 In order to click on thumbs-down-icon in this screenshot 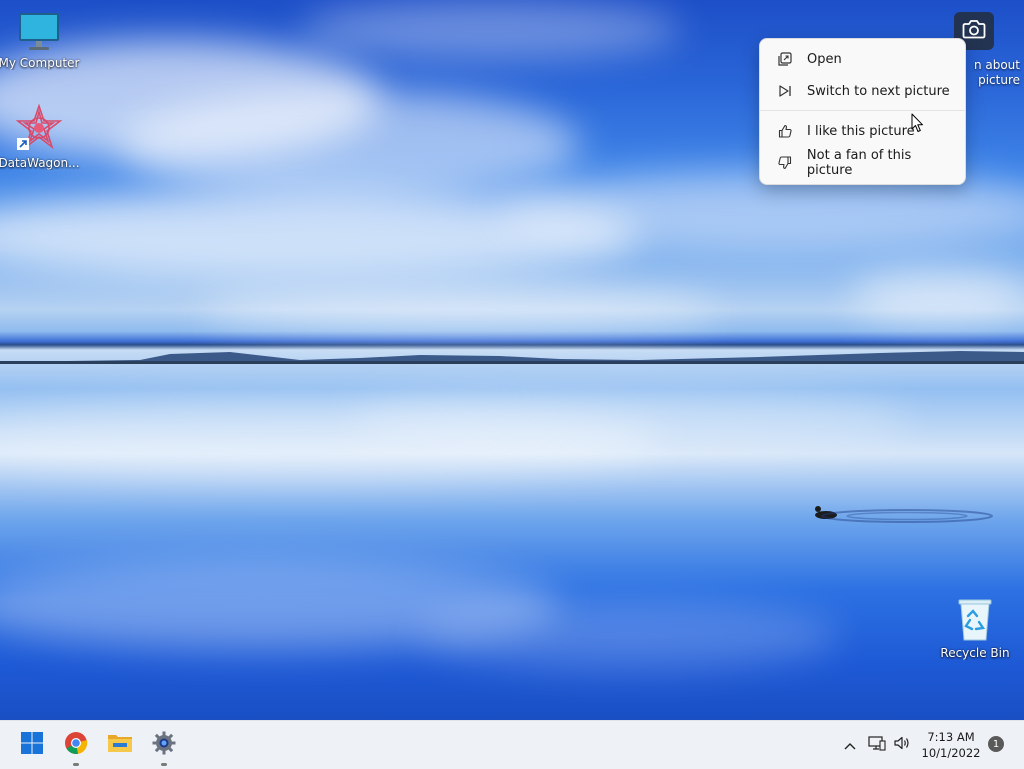, I will do `click(785, 163)`.